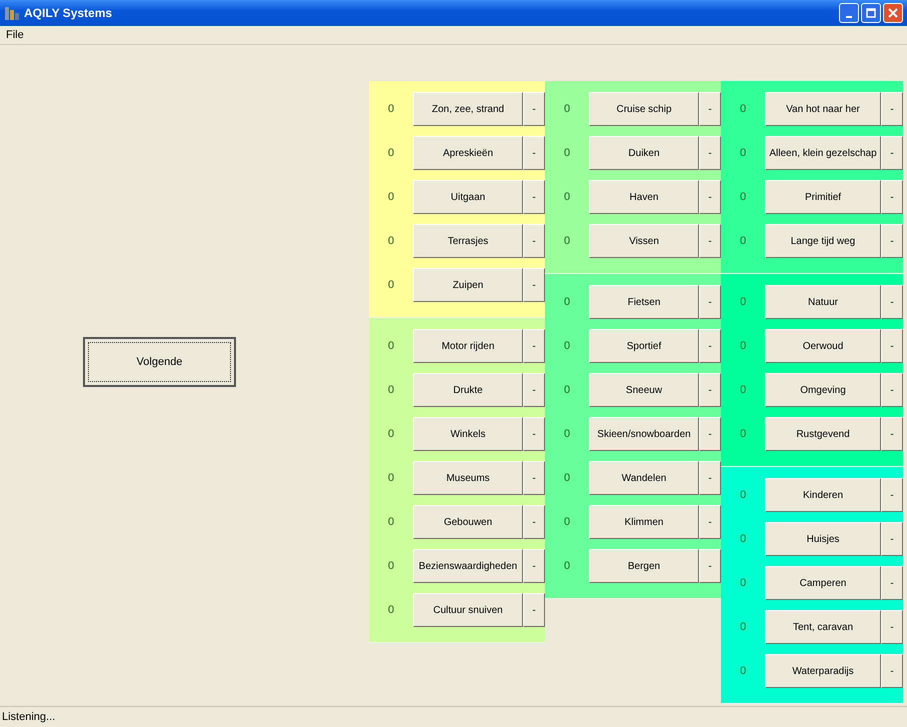 The height and width of the screenshot is (727, 907). I want to click on menu-item: File, so click(15, 35).